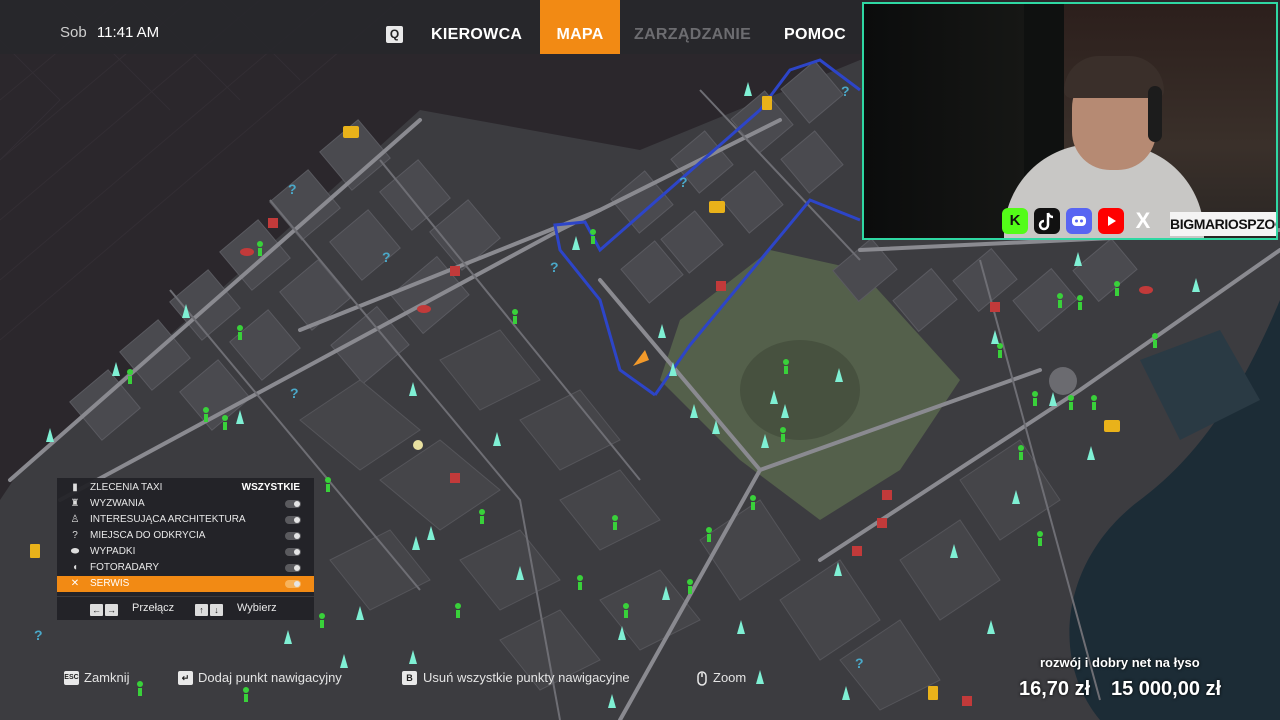 The image size is (1280, 720). What do you see at coordinates (75, 551) in the screenshot?
I see `accident-icon: ⬬` at bounding box center [75, 551].